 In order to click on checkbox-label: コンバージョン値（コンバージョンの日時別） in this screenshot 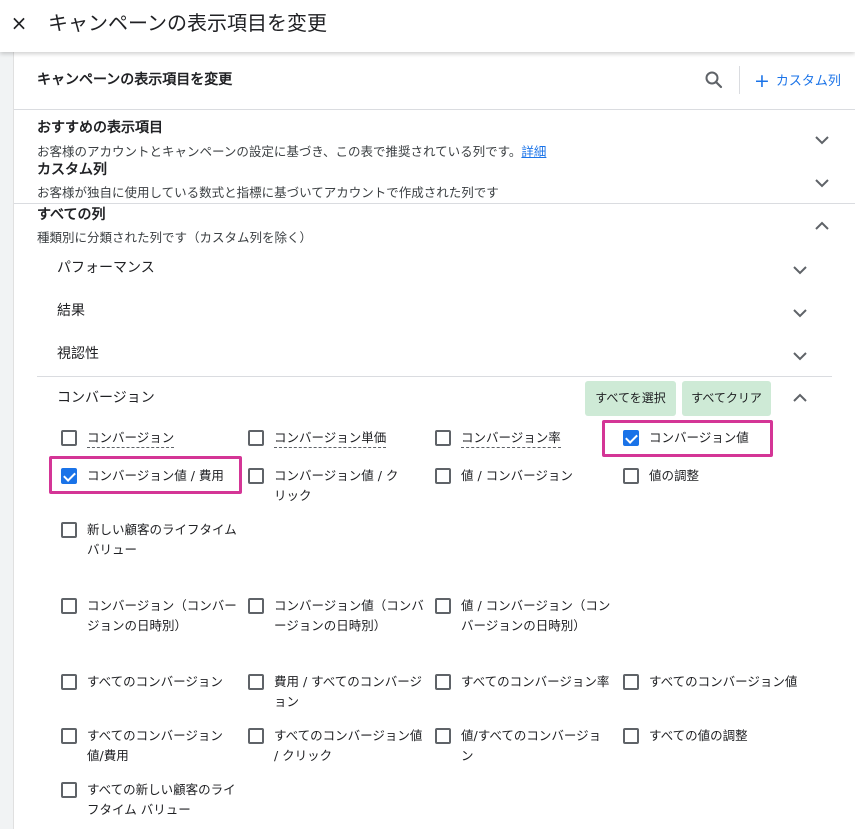, I will do `click(349, 615)`.